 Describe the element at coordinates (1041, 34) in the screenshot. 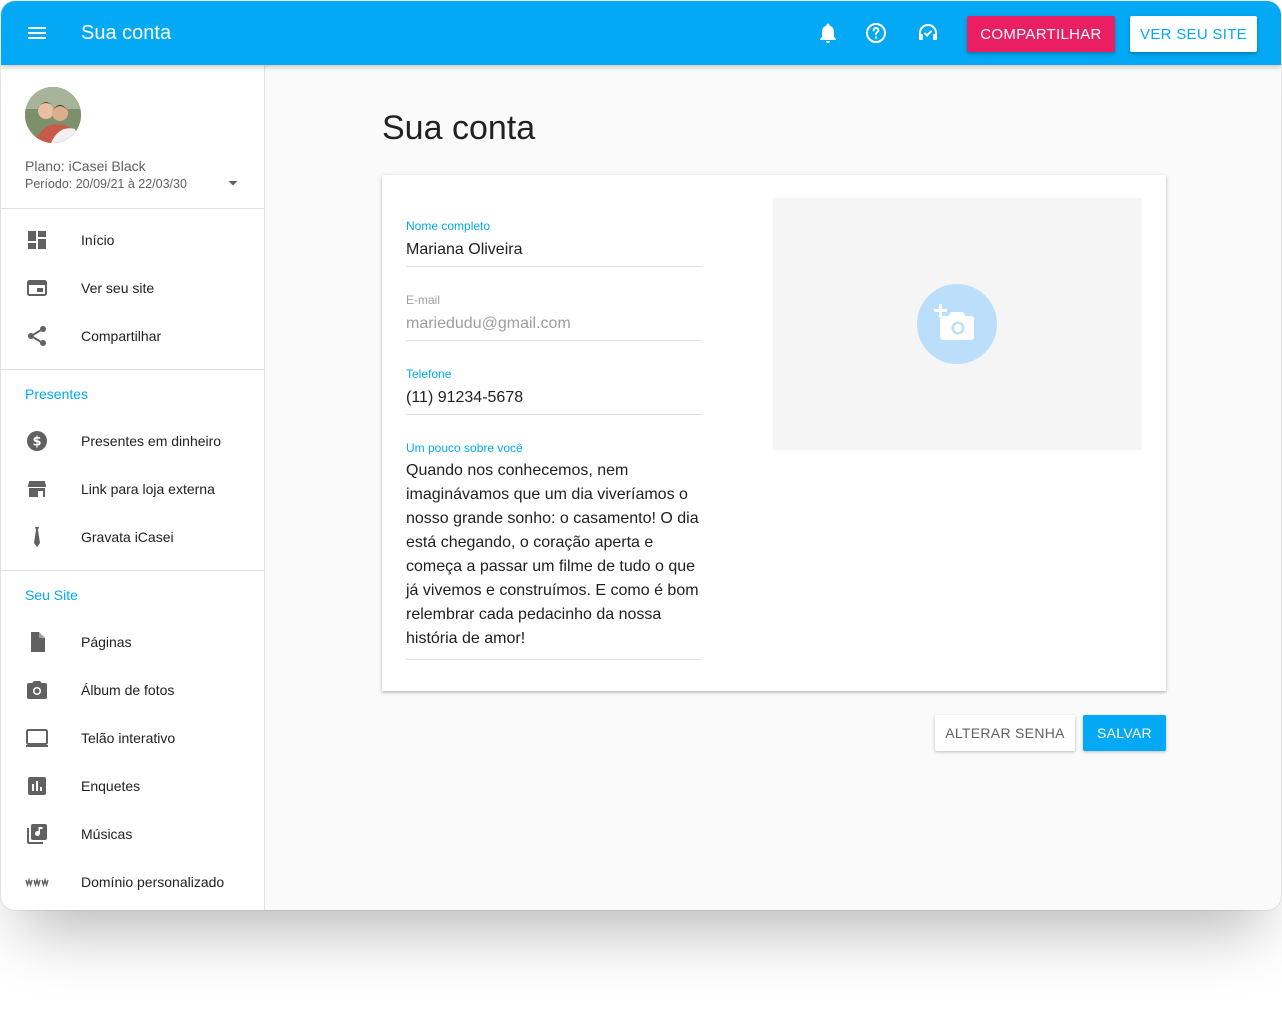

I see `share-button: COMPARTILHAR` at that location.